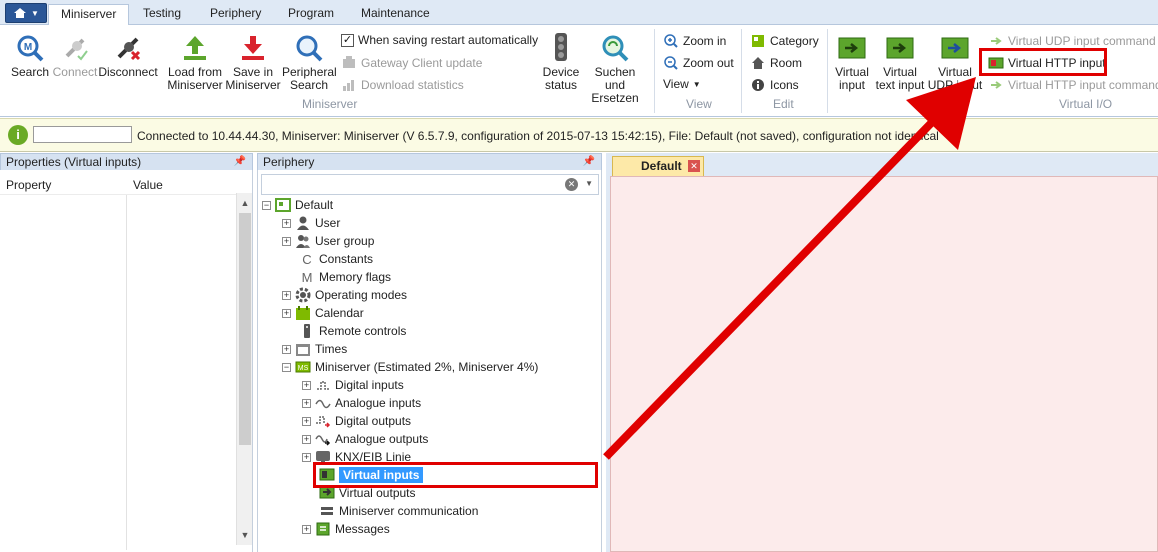  I want to click on virtual-http-input-button: Virtual HTTP input, so click(1047, 63).